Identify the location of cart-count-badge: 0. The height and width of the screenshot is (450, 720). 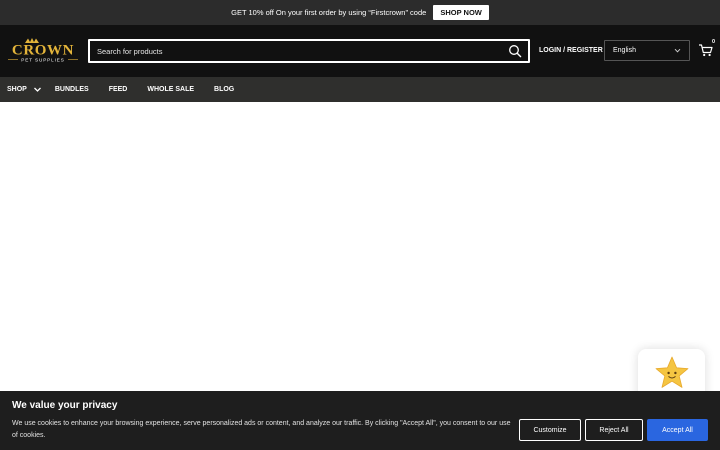
(713, 42).